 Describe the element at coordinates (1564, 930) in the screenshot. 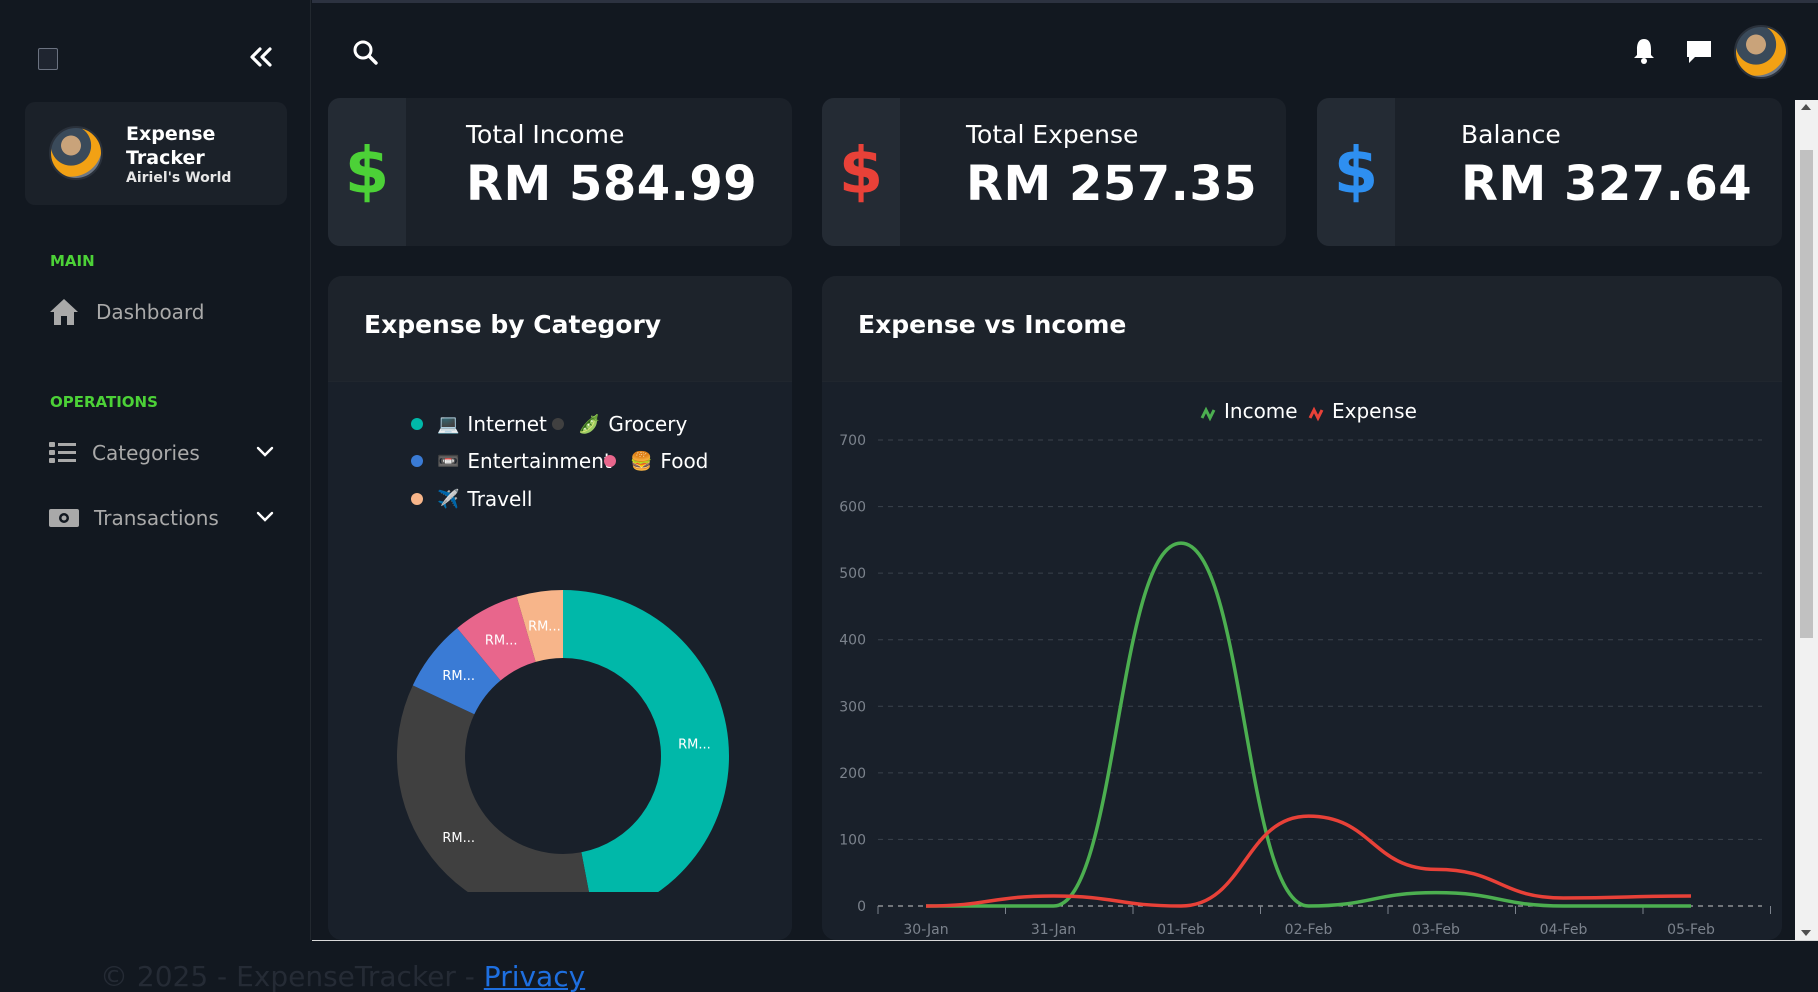

I see `x-tick-label: 04-Feb` at that location.